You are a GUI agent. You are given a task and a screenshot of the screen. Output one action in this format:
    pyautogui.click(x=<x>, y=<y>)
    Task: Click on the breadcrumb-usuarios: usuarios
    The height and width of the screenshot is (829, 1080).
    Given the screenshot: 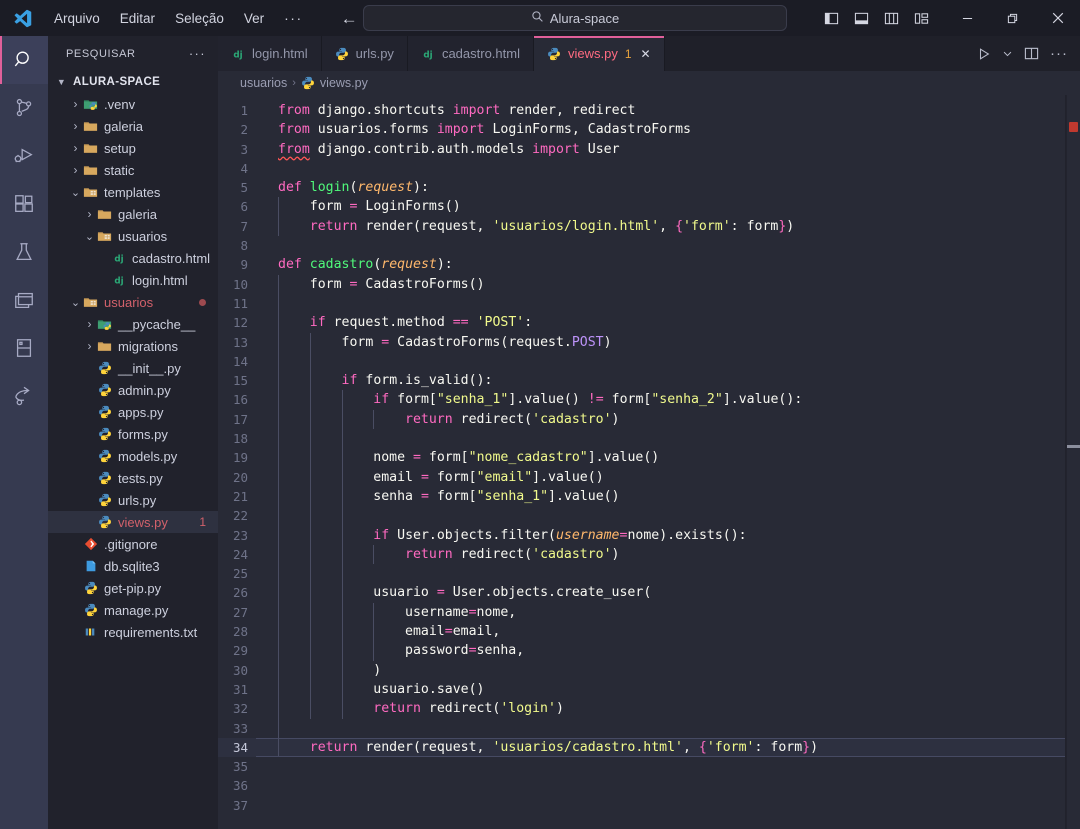 What is the action you would take?
    pyautogui.click(x=263, y=83)
    